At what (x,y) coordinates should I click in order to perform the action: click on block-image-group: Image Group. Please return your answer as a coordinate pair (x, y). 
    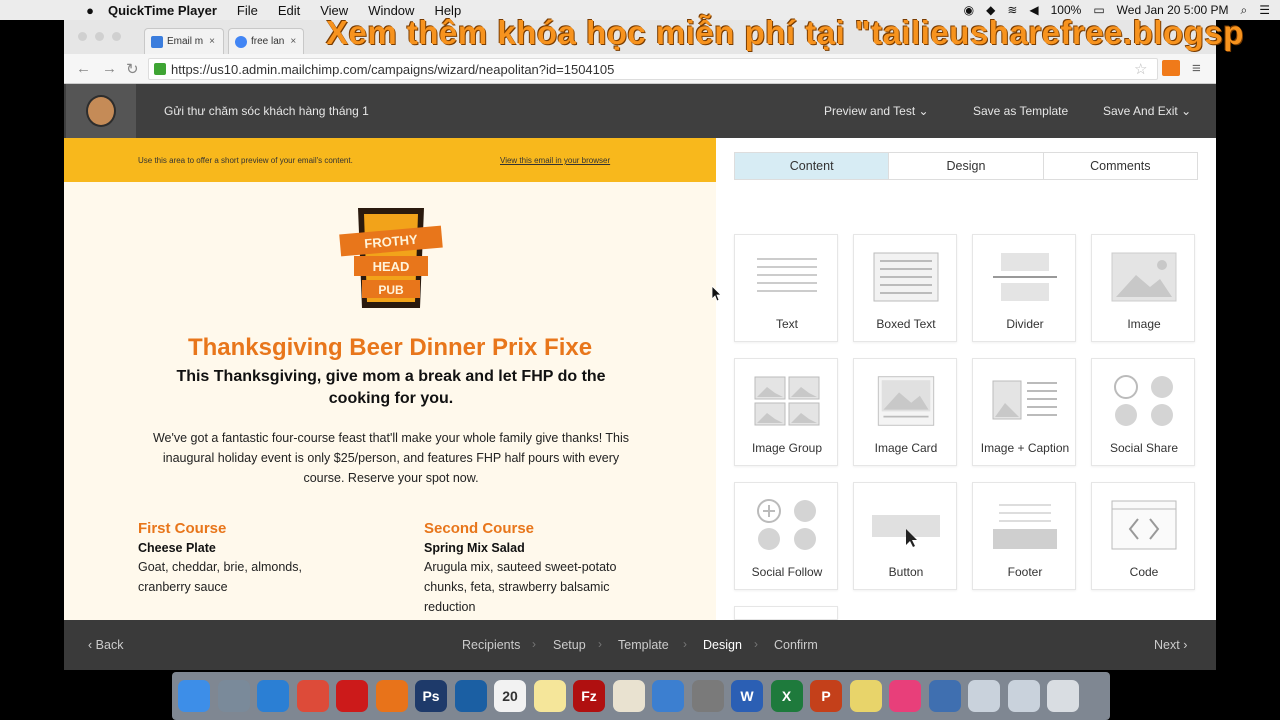
    Looking at the image, I should click on (786, 412).